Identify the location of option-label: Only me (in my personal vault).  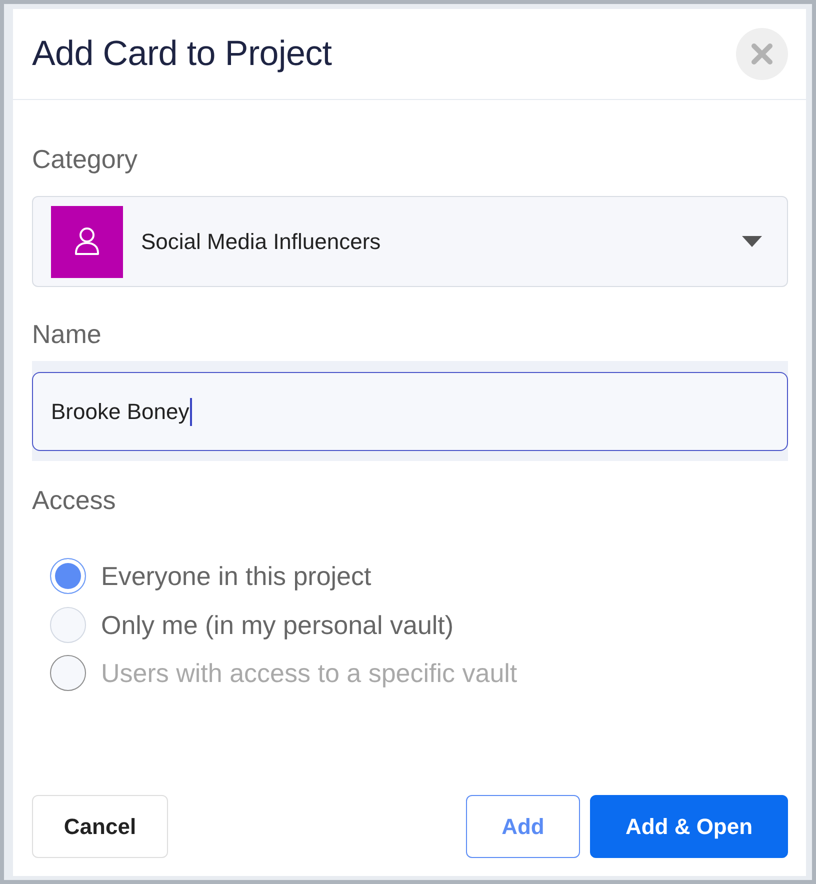
(277, 625).